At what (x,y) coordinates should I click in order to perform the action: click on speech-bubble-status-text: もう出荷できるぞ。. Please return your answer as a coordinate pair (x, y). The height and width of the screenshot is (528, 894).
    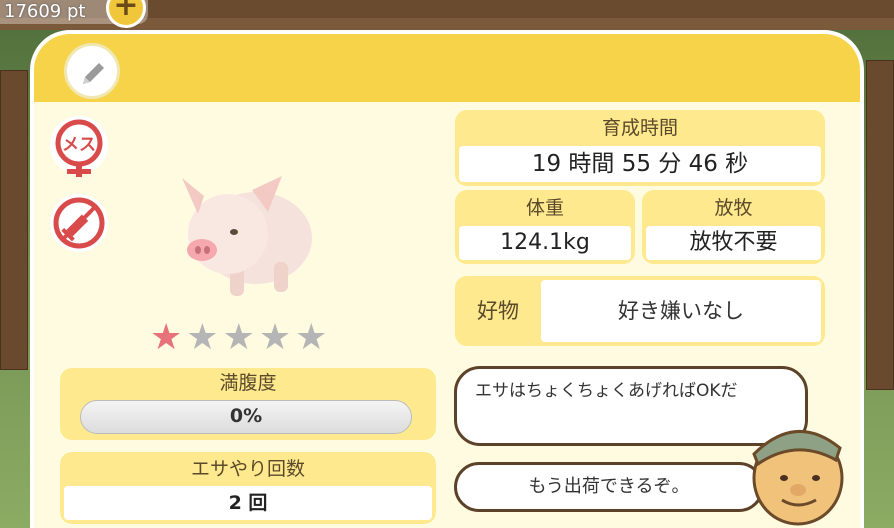
    Looking at the image, I should click on (609, 486).